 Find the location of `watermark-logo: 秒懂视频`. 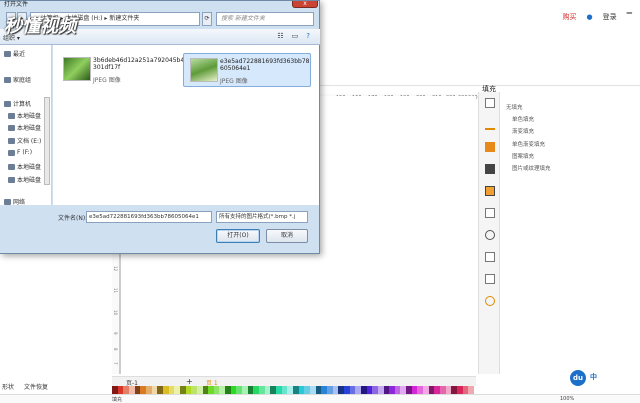

watermark-logo: 秒懂视频 is located at coordinates (40, 26).